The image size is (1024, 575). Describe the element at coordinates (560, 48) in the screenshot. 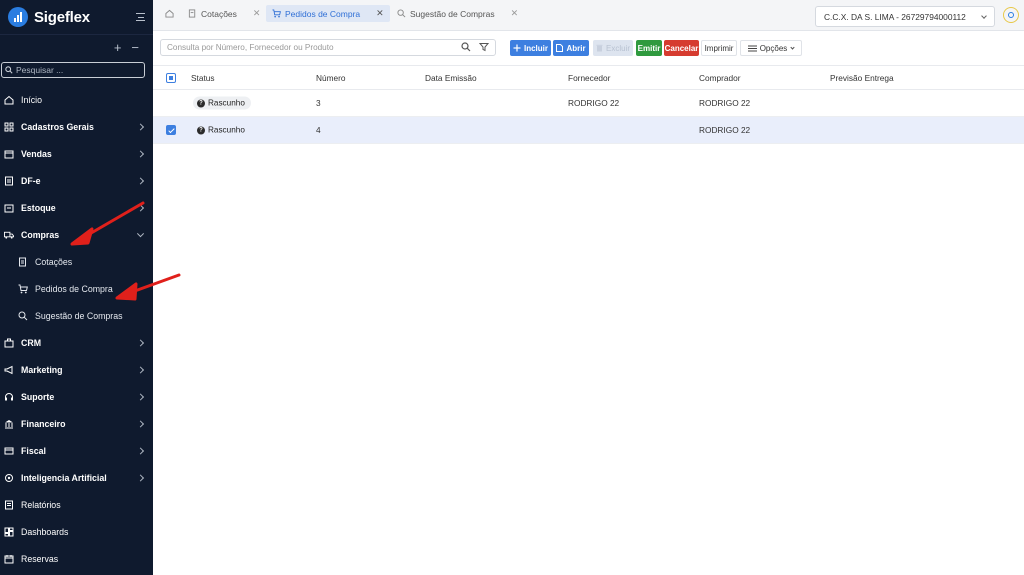

I see `file-icon` at that location.